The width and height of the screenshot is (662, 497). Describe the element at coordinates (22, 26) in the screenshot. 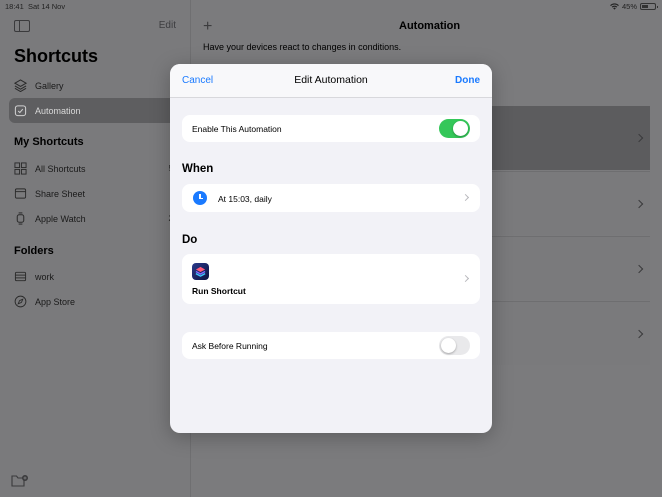

I see `sidebar-toggle-icon` at that location.